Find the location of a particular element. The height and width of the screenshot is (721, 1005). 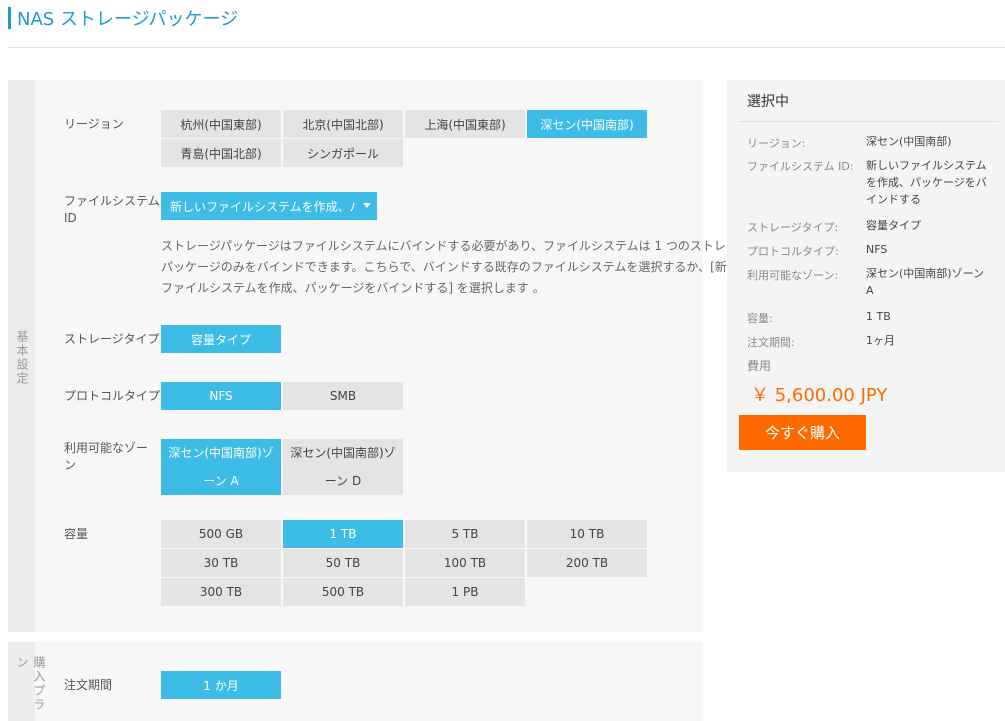

protocol-option-smb: SMB is located at coordinates (343, 396).